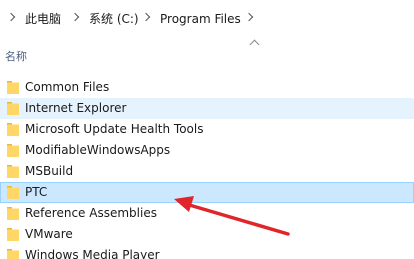 The height and width of the screenshot is (259, 414). What do you see at coordinates (207, 252) in the screenshot?
I see `list-item: Windows Media Player` at bounding box center [207, 252].